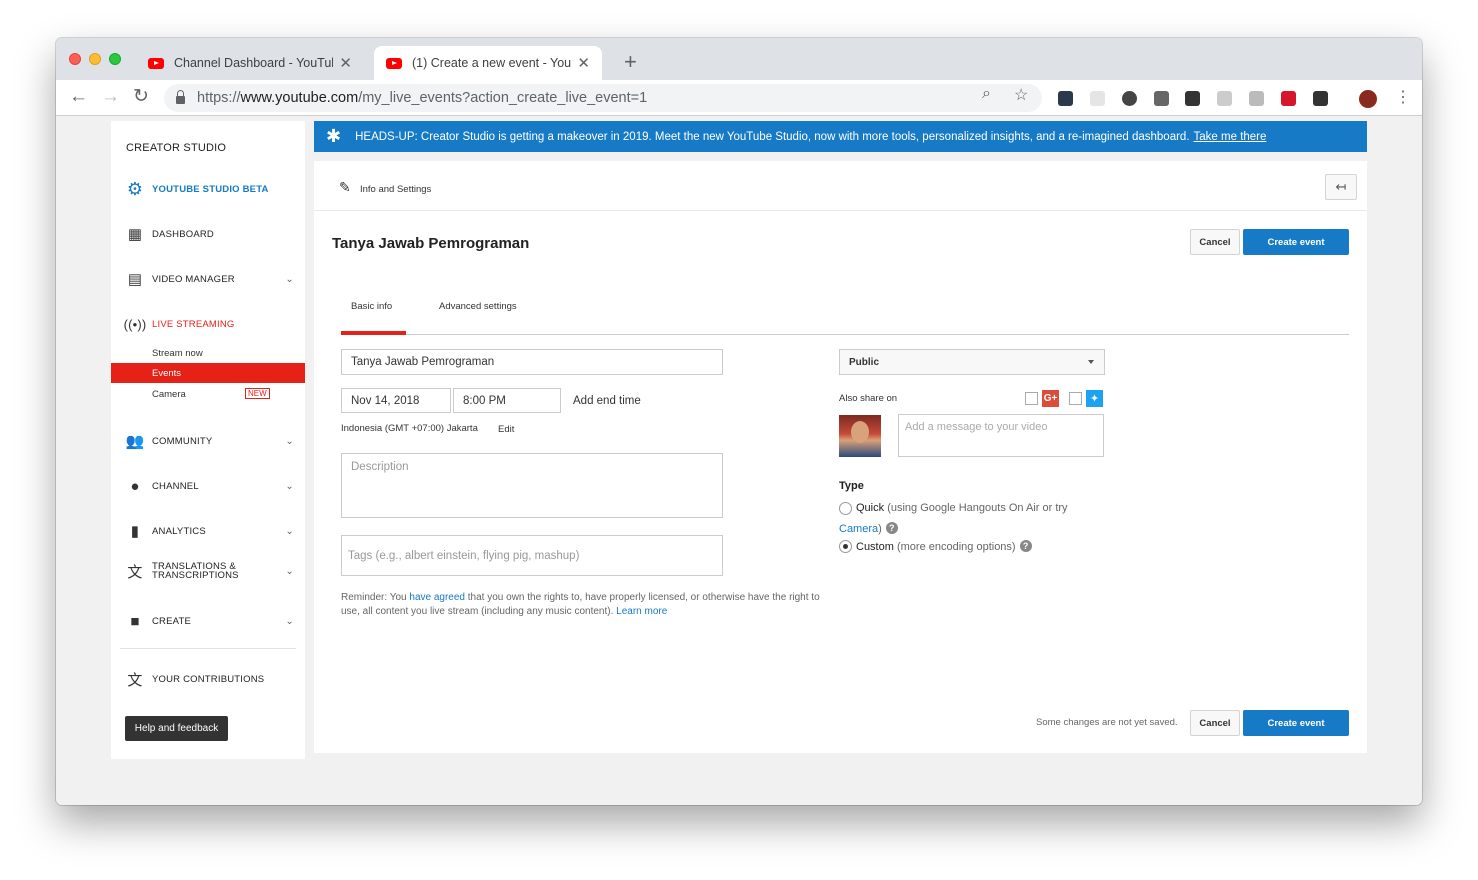 The height and width of the screenshot is (880, 1478). Describe the element at coordinates (211, 531) in the screenshot. I see `sidebar-item-analytics: ▮ ANALYTICS ⌄` at that location.